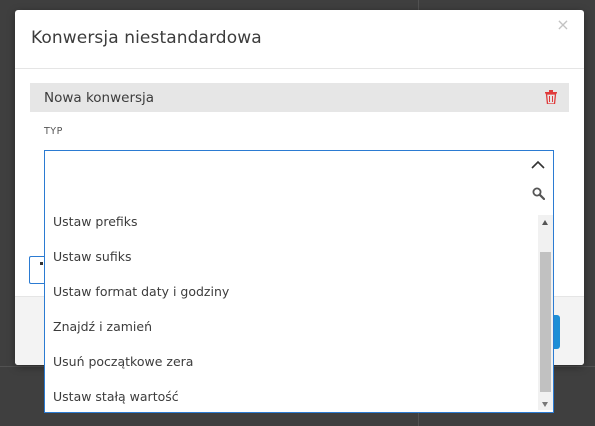 The width and height of the screenshot is (595, 426). I want to click on dropdown-scrollbar, so click(545, 312).